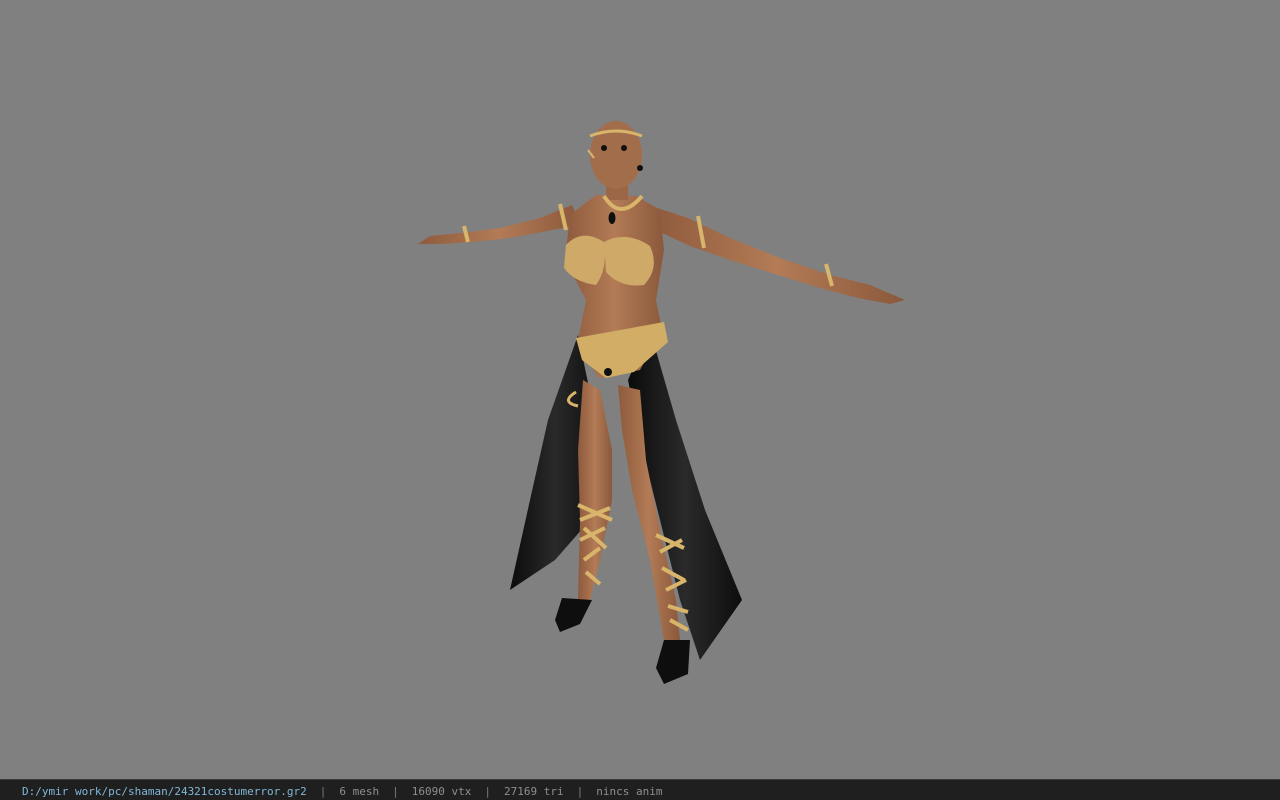  Describe the element at coordinates (359, 791) in the screenshot. I see `mesh-count: 6 mesh` at that location.